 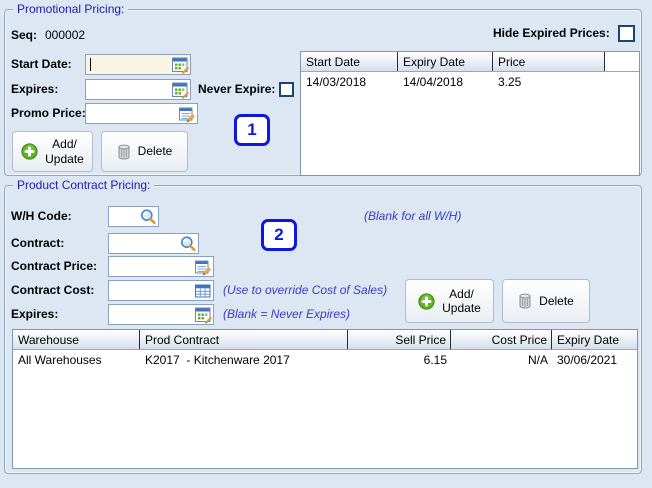 I want to click on promo-delete-button: Delete, so click(x=144, y=151).